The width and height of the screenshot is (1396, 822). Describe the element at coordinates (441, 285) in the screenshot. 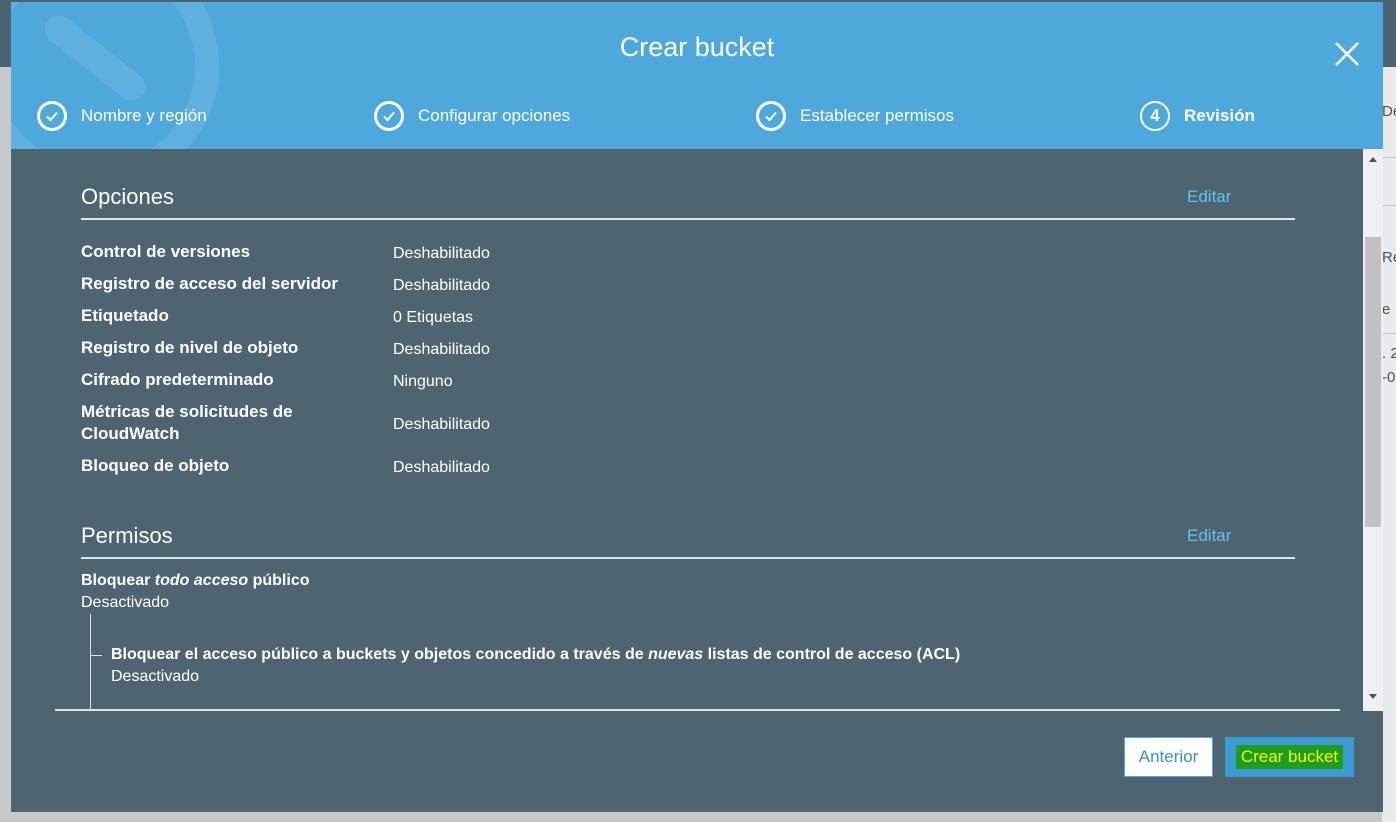

I see `option-value-server-access-logging: Deshabilitado` at that location.